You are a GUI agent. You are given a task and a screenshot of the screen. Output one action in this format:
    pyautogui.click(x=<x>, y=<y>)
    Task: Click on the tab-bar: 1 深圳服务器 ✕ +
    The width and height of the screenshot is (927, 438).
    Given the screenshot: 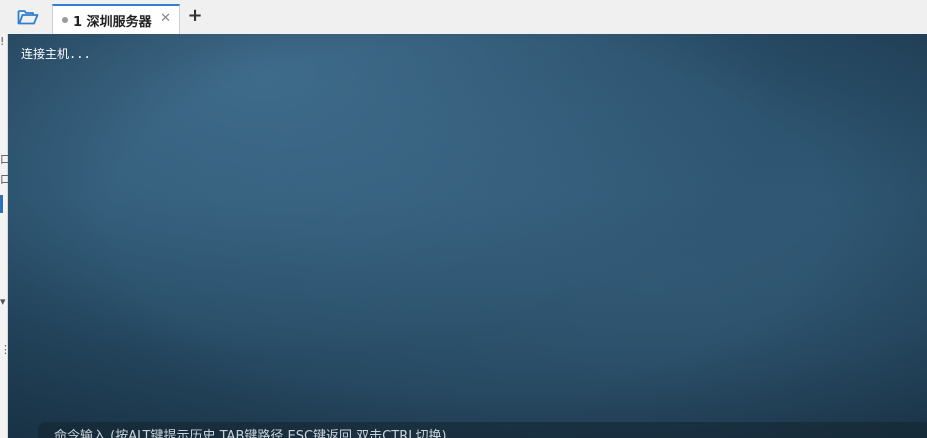 What is the action you would take?
    pyautogui.click(x=463, y=17)
    